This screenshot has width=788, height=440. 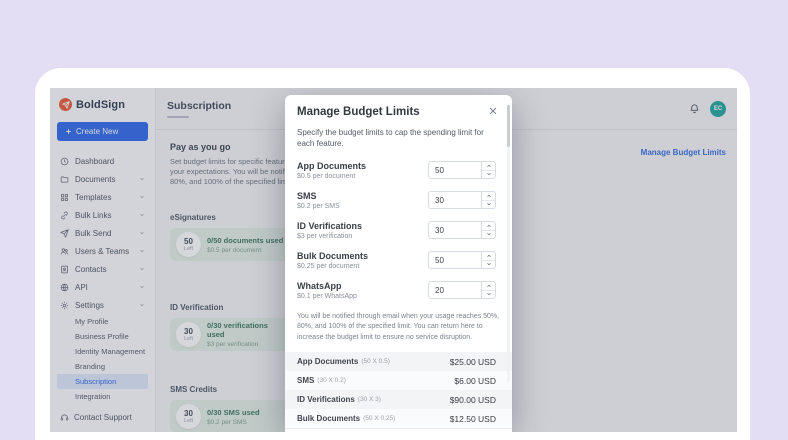 What do you see at coordinates (462, 260) in the screenshot?
I see `bulk-documents-limit-input: 50` at bounding box center [462, 260].